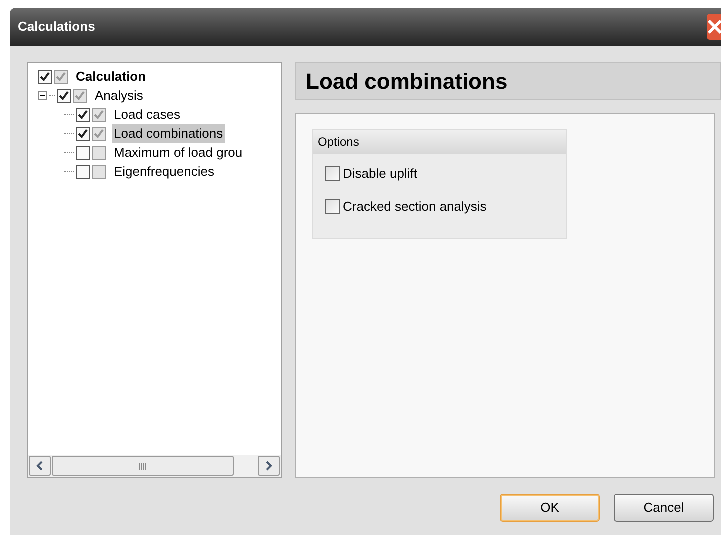 Image resolution: width=721 pixels, height=535 pixels. I want to click on dialog-button: Cancel, so click(664, 508).